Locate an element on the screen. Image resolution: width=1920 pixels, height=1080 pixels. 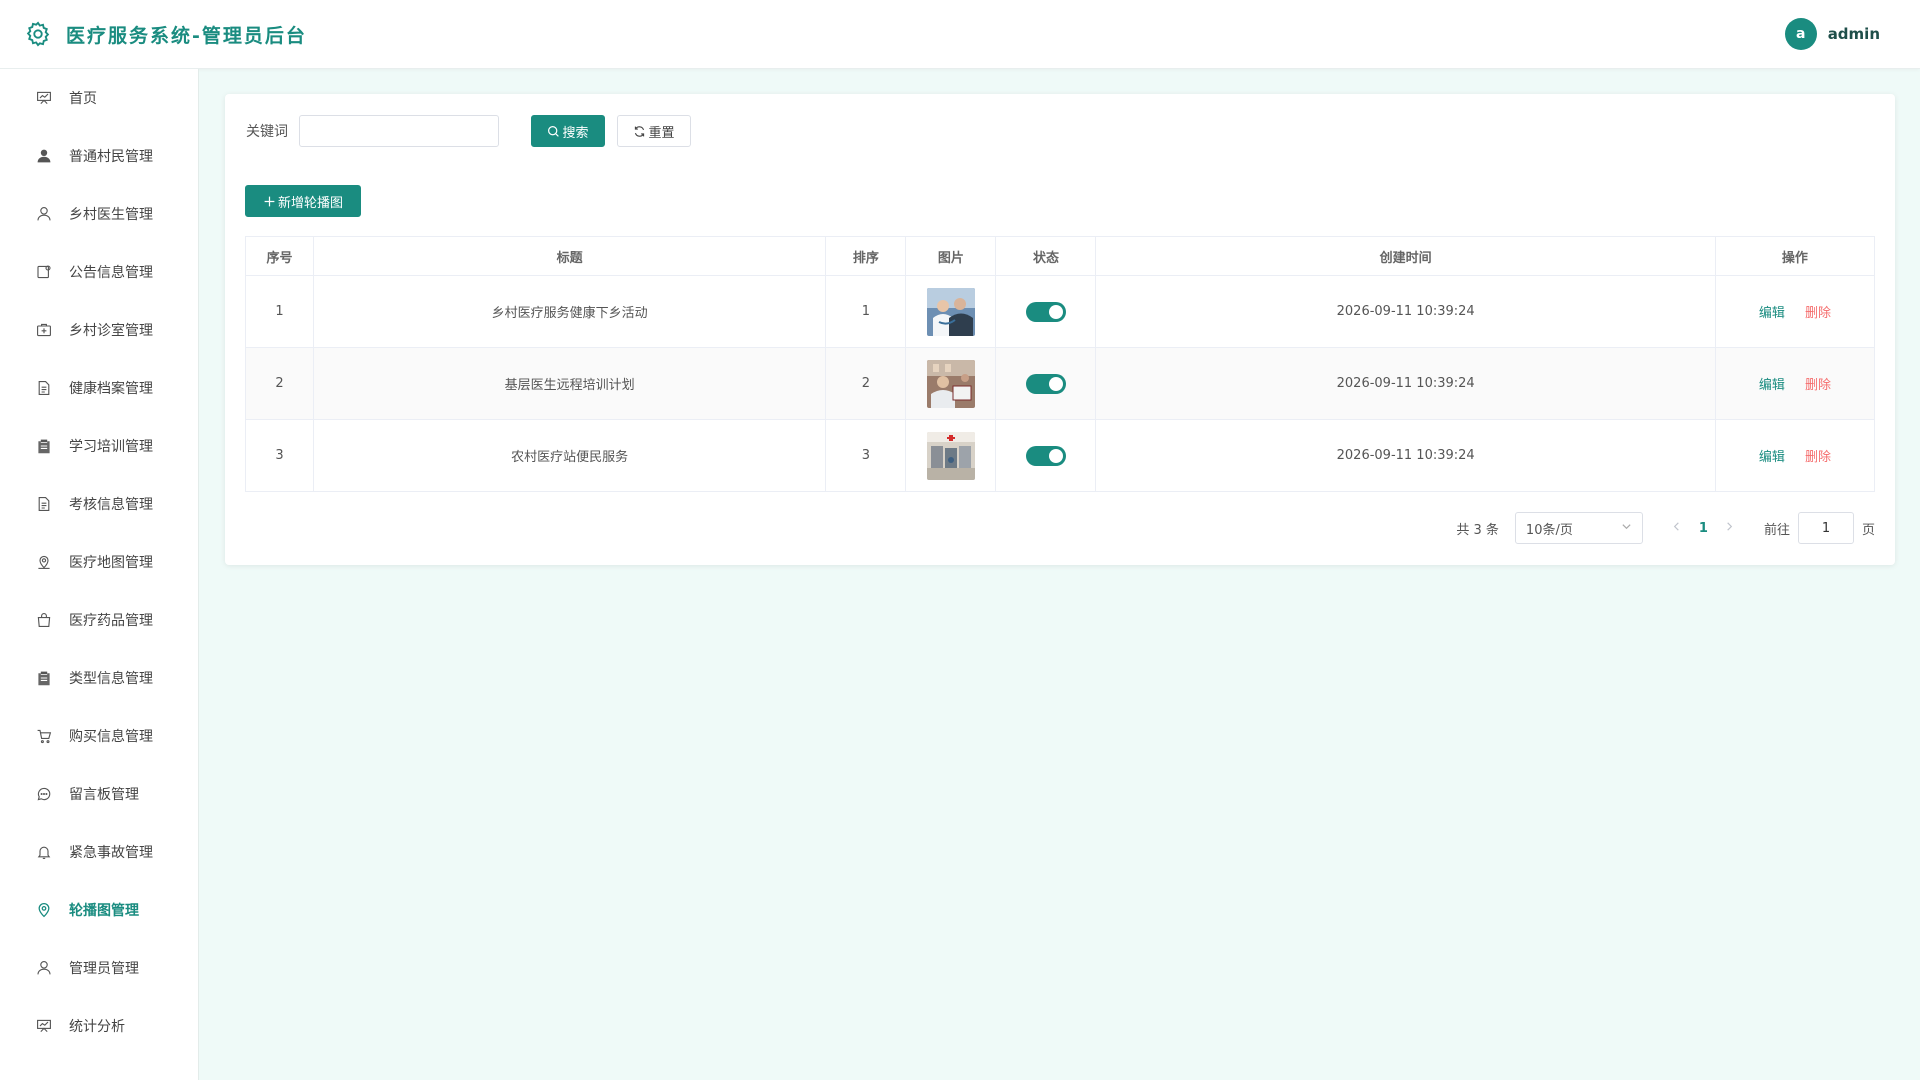
sidebar-item-health-records: 健康档案管理 is located at coordinates (99, 388).